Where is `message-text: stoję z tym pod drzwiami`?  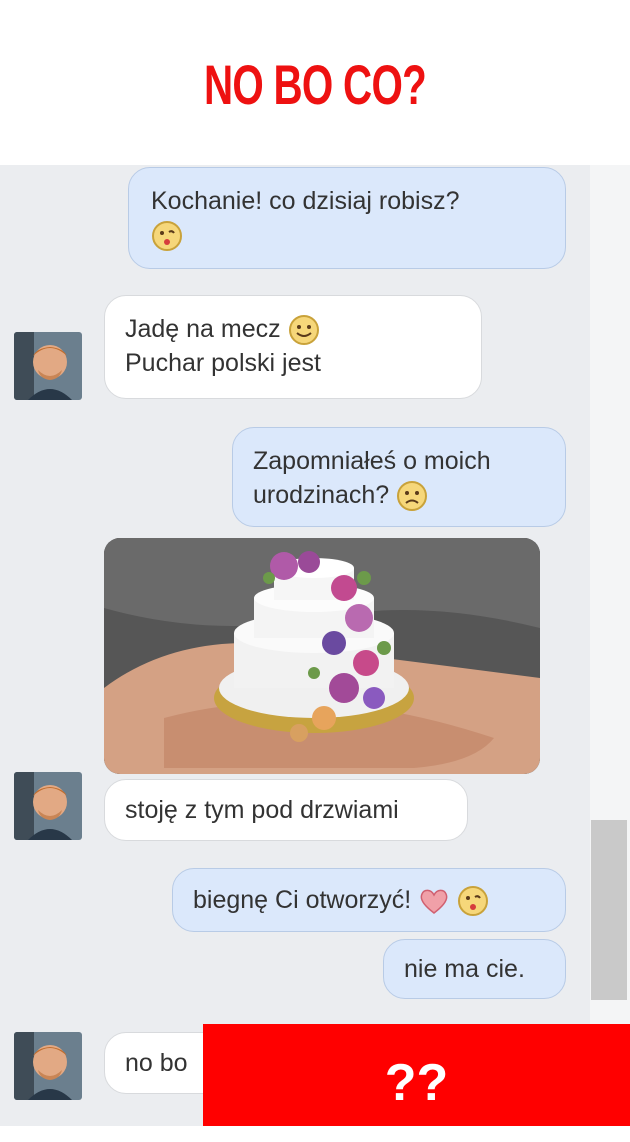 message-text: stoję z tym pod drzwiami is located at coordinates (262, 810).